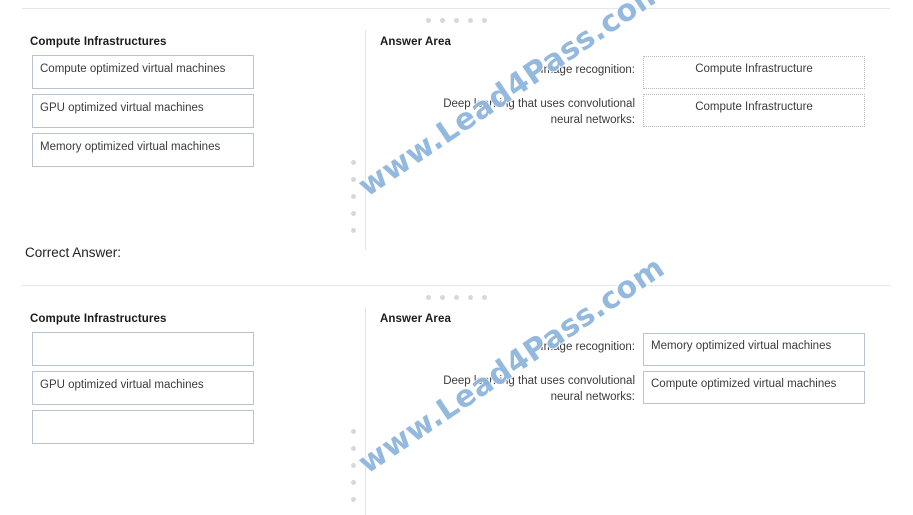 The width and height of the screenshot is (913, 515). Describe the element at coordinates (754, 110) in the screenshot. I see `answer-slot-1: Compute Infrastructure` at that location.